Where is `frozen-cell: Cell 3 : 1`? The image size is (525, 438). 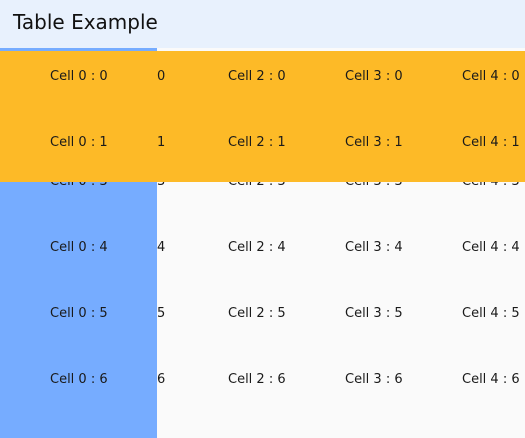 frozen-cell: Cell 3 : 1 is located at coordinates (374, 142).